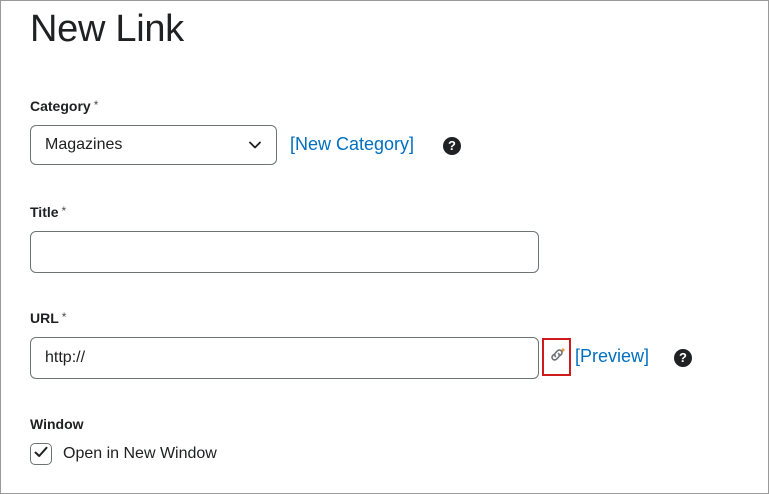 This screenshot has width=769, height=494. I want to click on url-label: URL *, so click(48, 318).